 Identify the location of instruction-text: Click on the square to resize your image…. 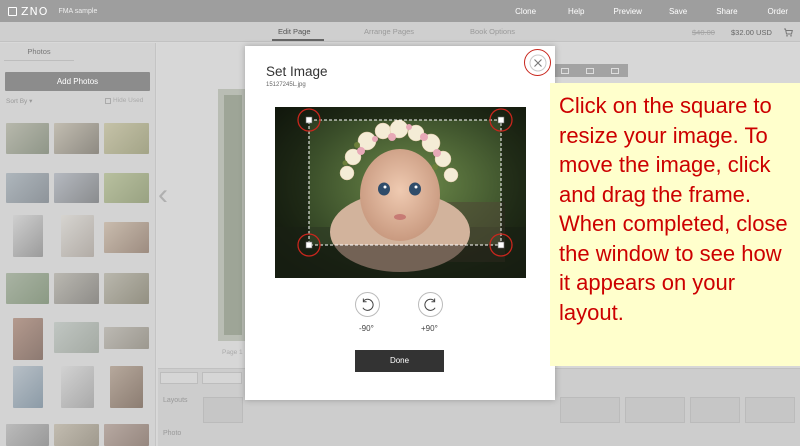
(673, 209).